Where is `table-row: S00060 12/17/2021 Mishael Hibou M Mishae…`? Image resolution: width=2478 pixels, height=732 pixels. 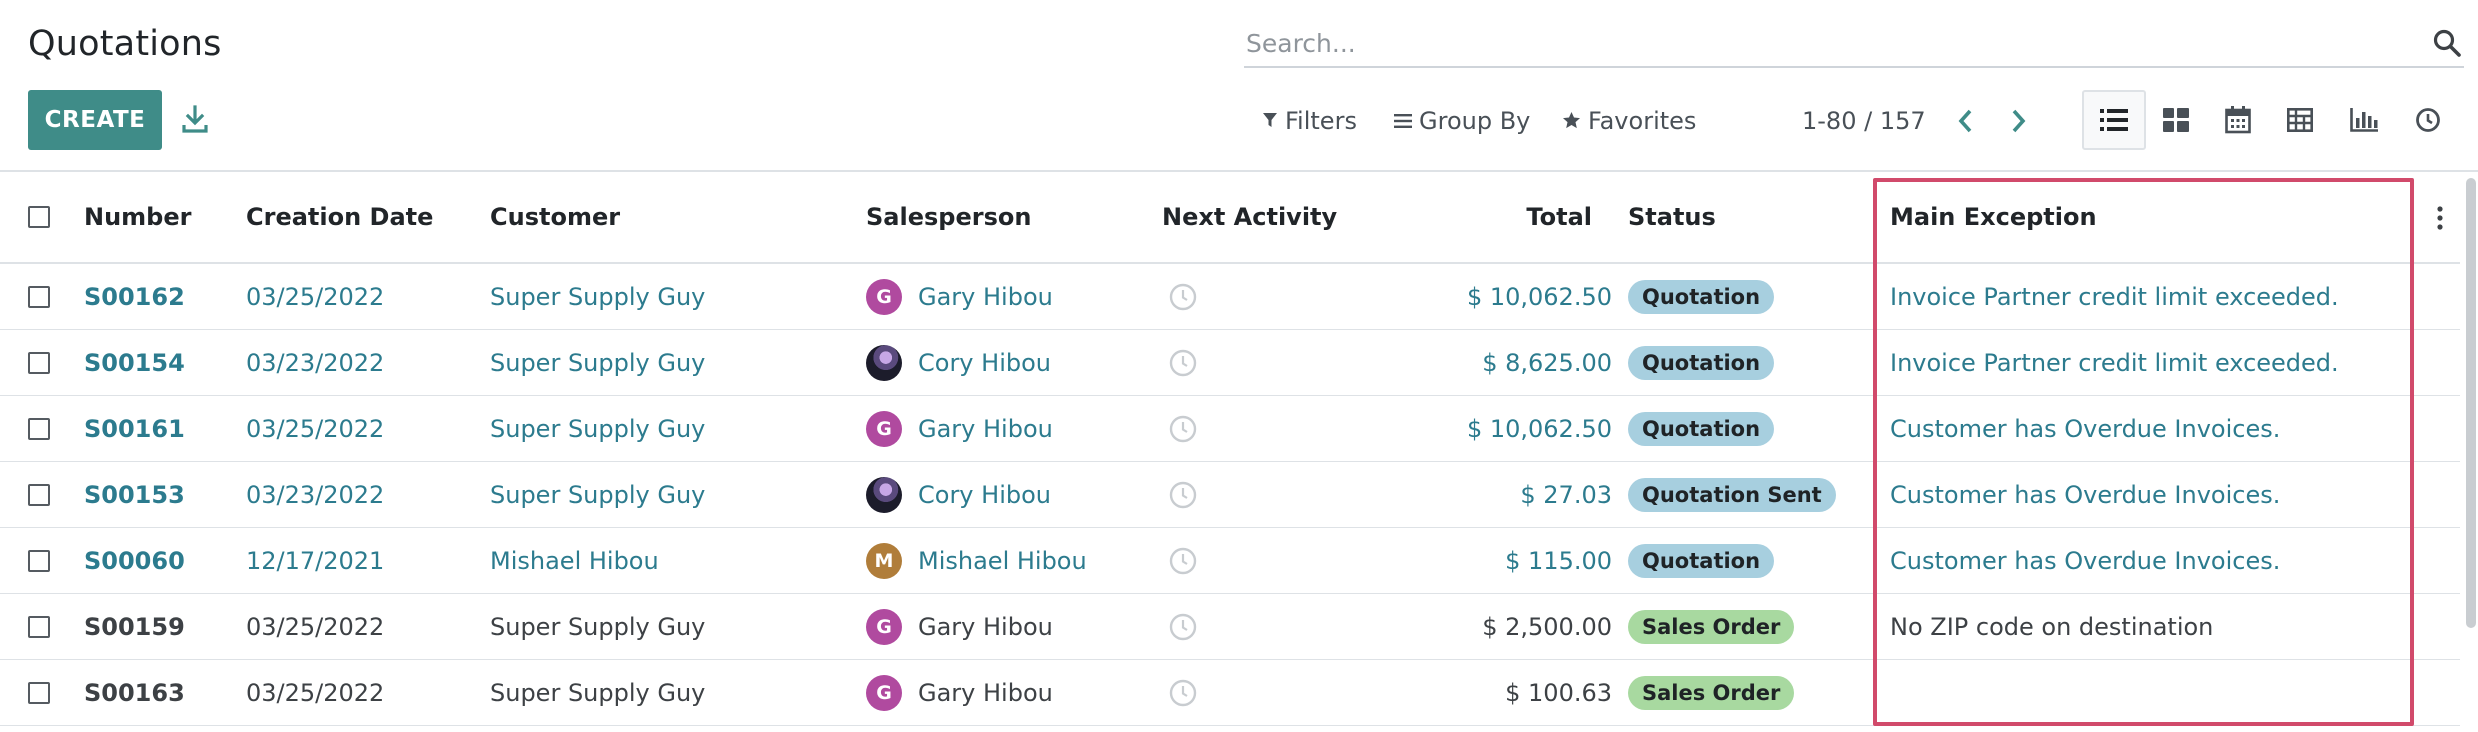 table-row: S00060 12/17/2021 Mishael Hibou M Mishae… is located at coordinates (1230, 561).